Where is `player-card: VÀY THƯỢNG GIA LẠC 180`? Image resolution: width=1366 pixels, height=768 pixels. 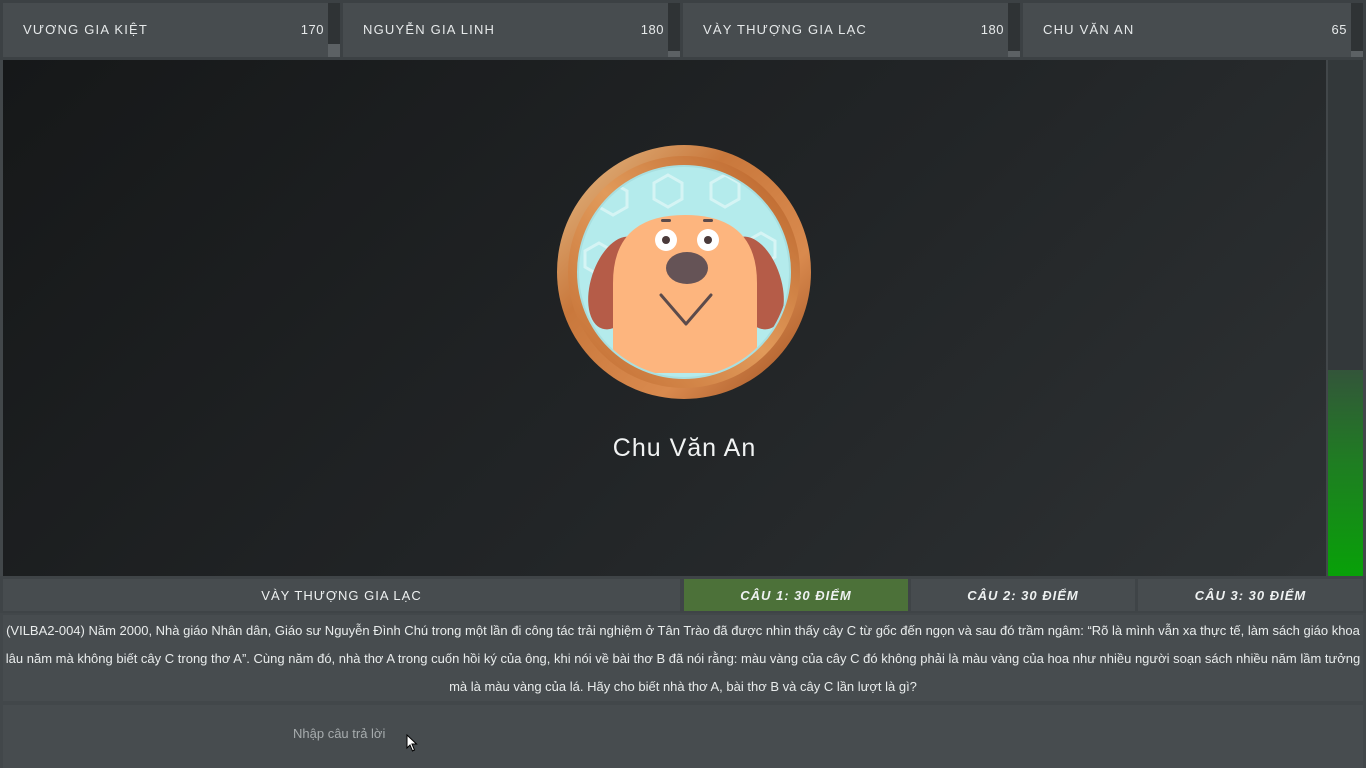 player-card: VÀY THƯỢNG GIA LẠC 180 is located at coordinates (851, 30).